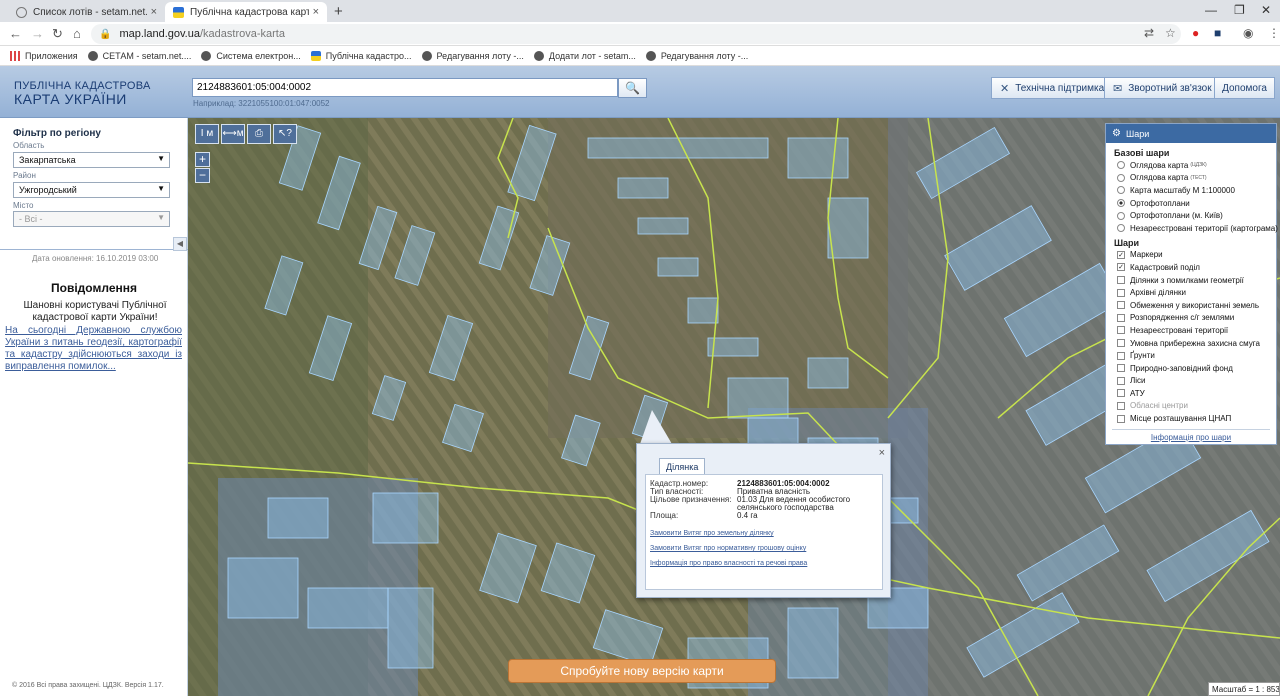  What do you see at coordinates (246, 12) in the screenshot?
I see `tab-cadastre: Публічна кадастрова карта Укр ×` at bounding box center [246, 12].